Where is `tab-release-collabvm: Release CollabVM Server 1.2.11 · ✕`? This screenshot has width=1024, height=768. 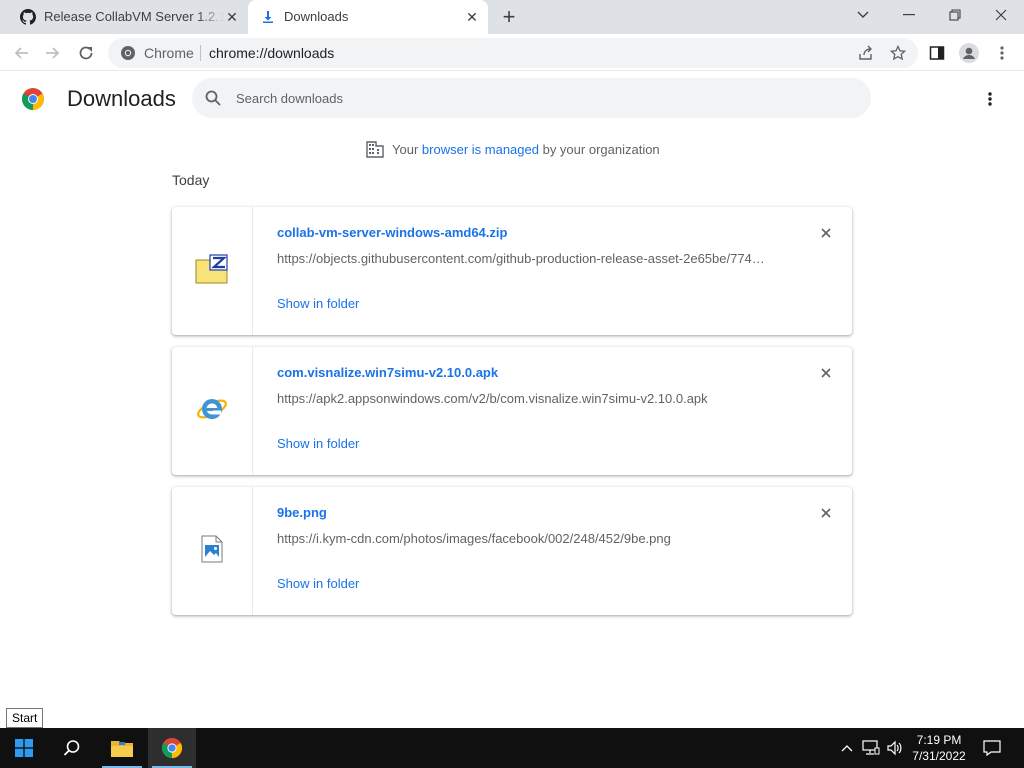
tab-release-collabvm: Release CollabVM Server 1.2.11 · ✕ is located at coordinates (128, 17).